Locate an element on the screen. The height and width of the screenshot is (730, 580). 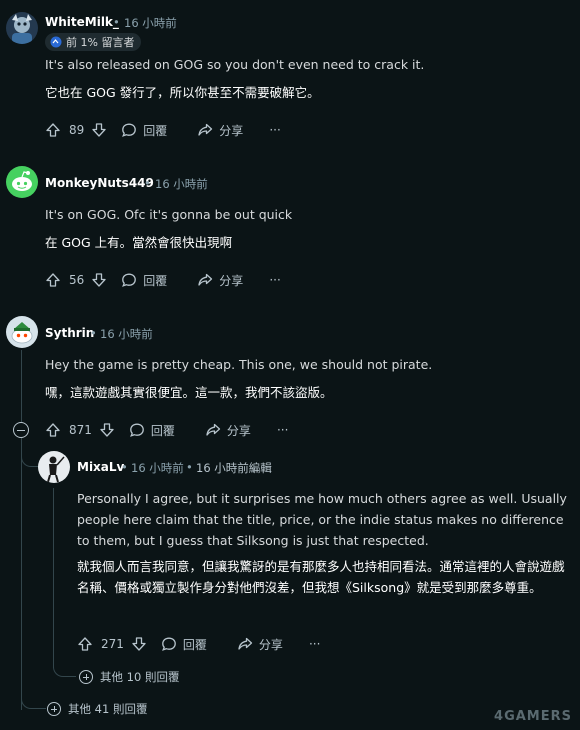
comment-actions: 89 回覆 分享 ··· is located at coordinates (163, 130).